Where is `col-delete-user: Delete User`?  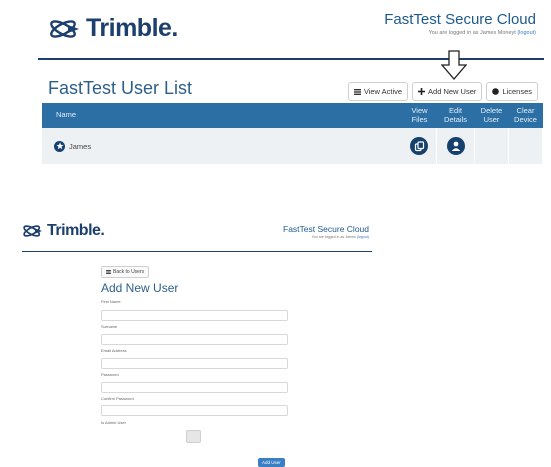
col-delete-user: Delete User is located at coordinates (491, 115).